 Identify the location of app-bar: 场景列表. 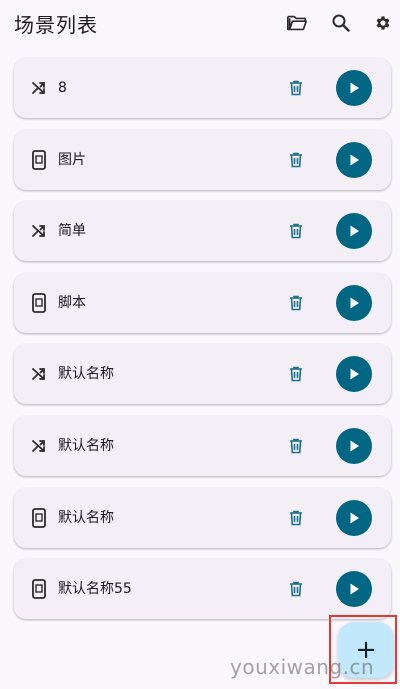
(200, 23).